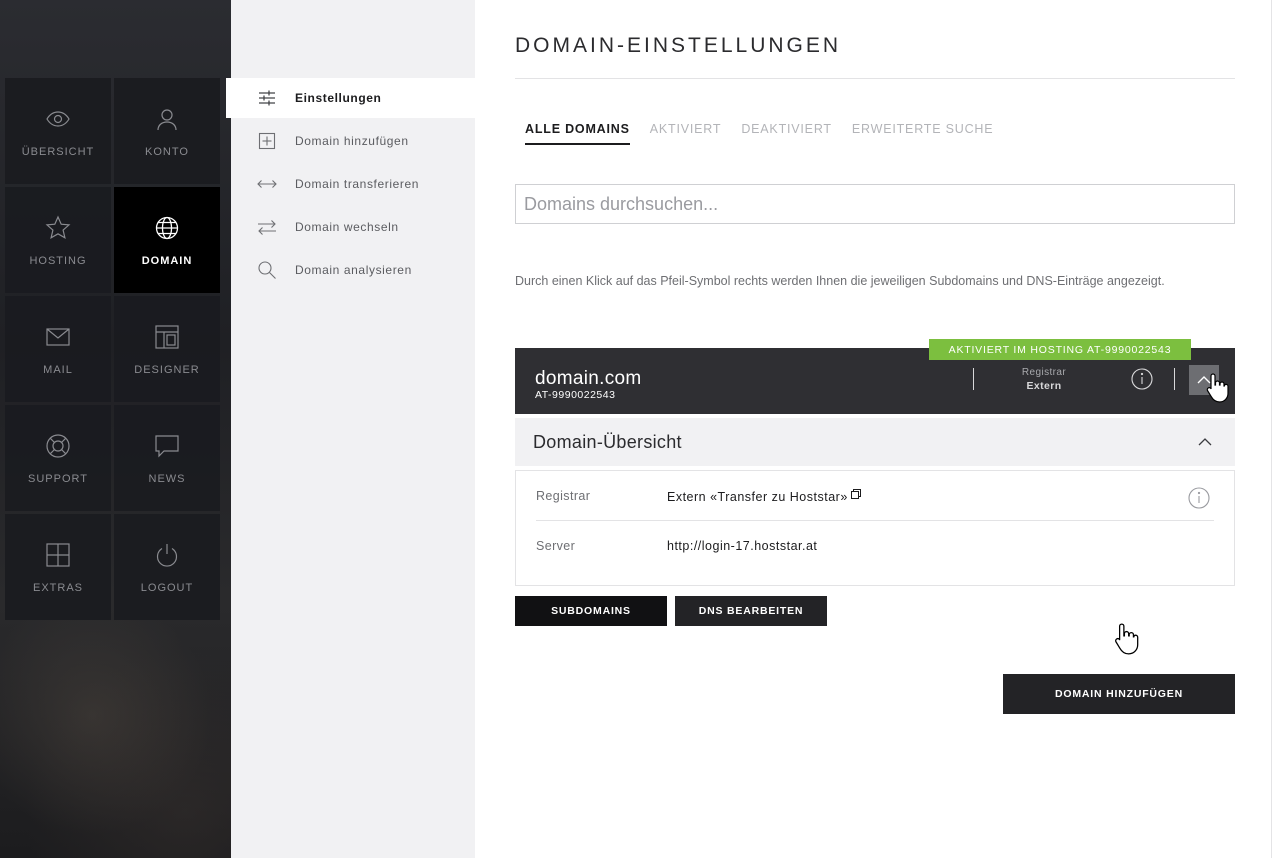 The image size is (1272, 858). I want to click on domain-id: AT-9990022543, so click(575, 395).